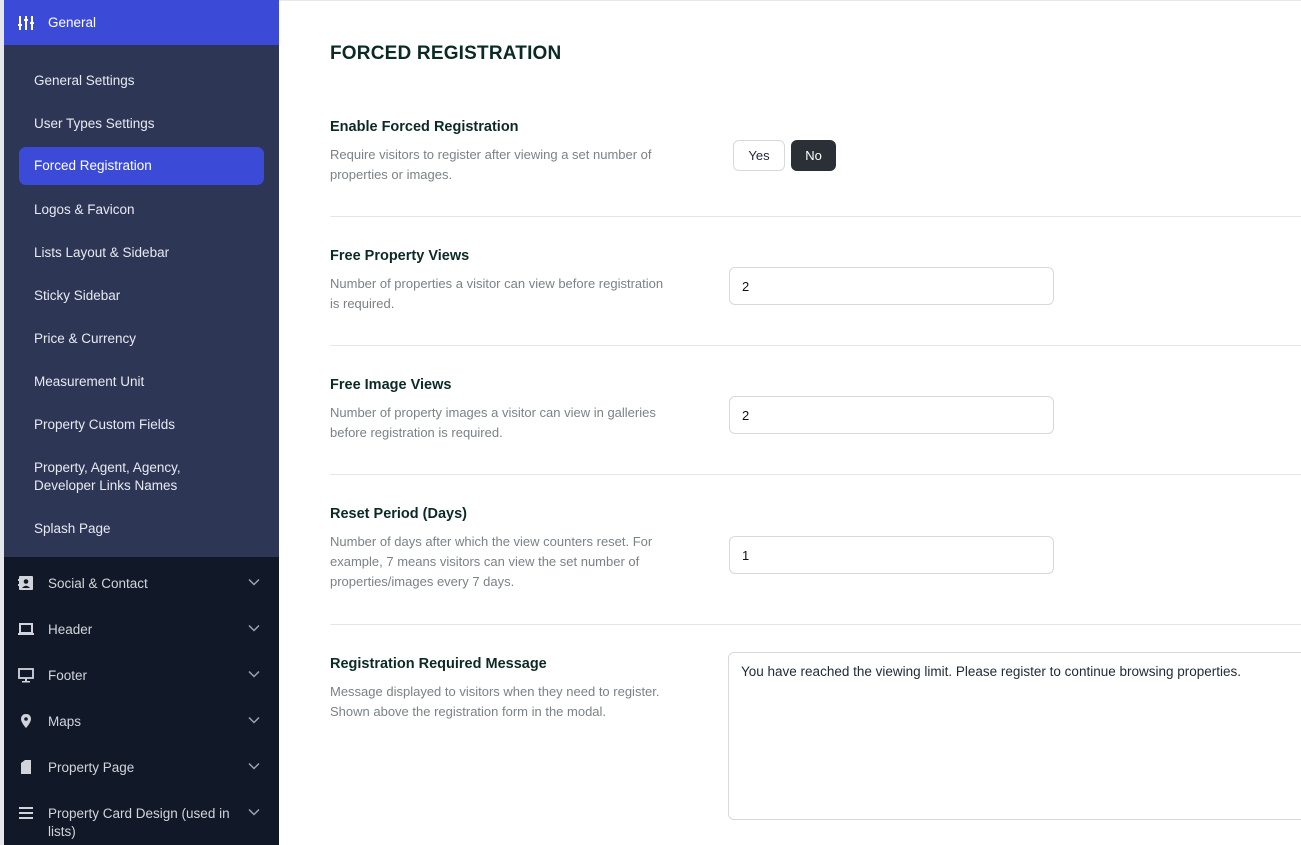 The image size is (1301, 845). I want to click on desc-line: properties or images., so click(391, 174).